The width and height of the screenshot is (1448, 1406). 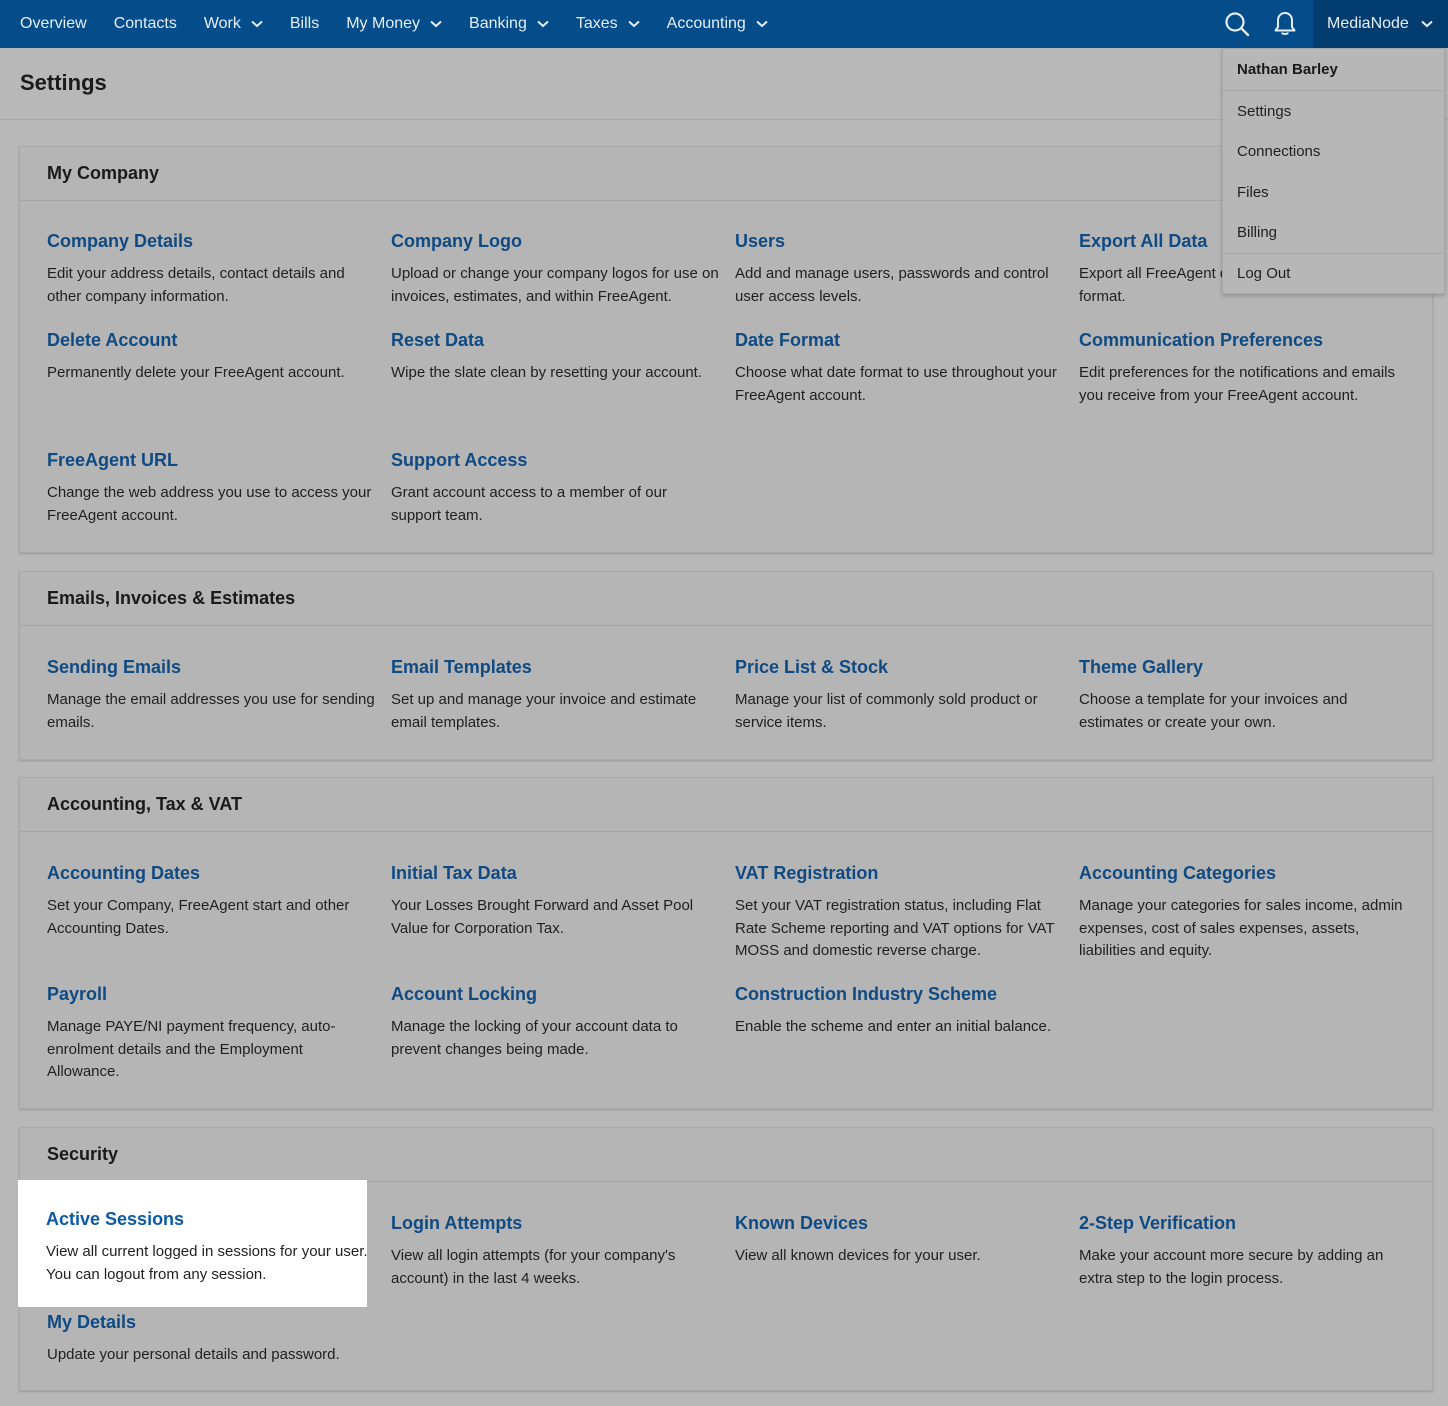 What do you see at coordinates (900, 340) in the screenshot?
I see `tile-link: Date Format` at bounding box center [900, 340].